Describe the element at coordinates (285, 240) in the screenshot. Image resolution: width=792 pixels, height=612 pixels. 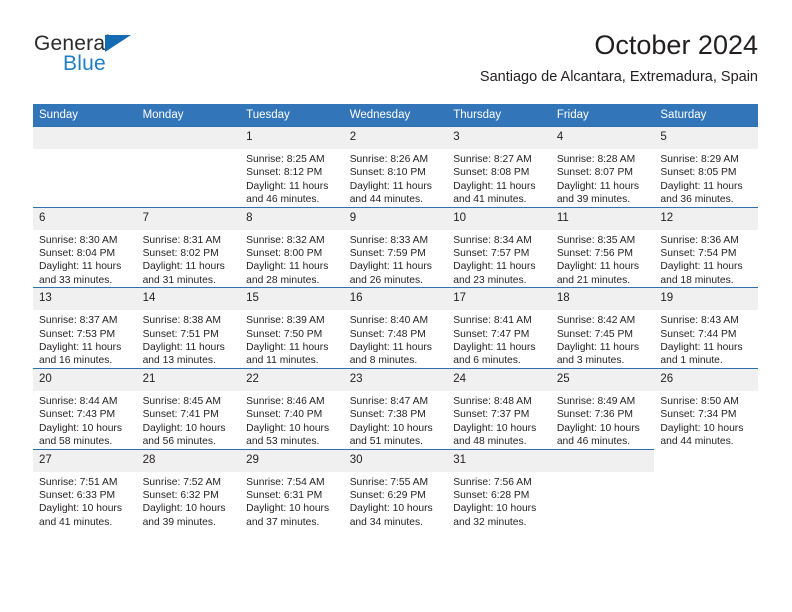
I see `sunrise-text: Sunrise: 8:32 AM` at that location.